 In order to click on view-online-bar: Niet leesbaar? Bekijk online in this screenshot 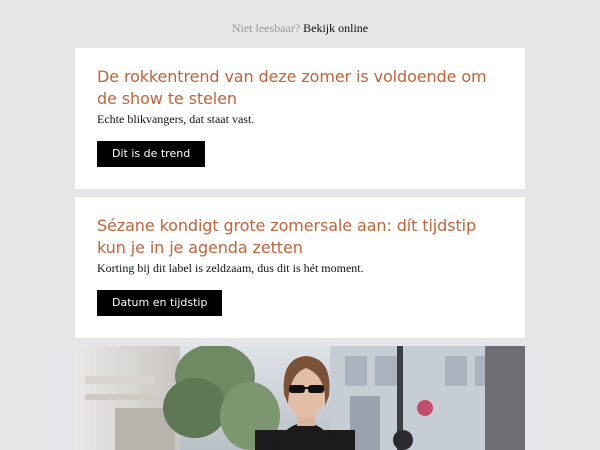, I will do `click(300, 28)`.